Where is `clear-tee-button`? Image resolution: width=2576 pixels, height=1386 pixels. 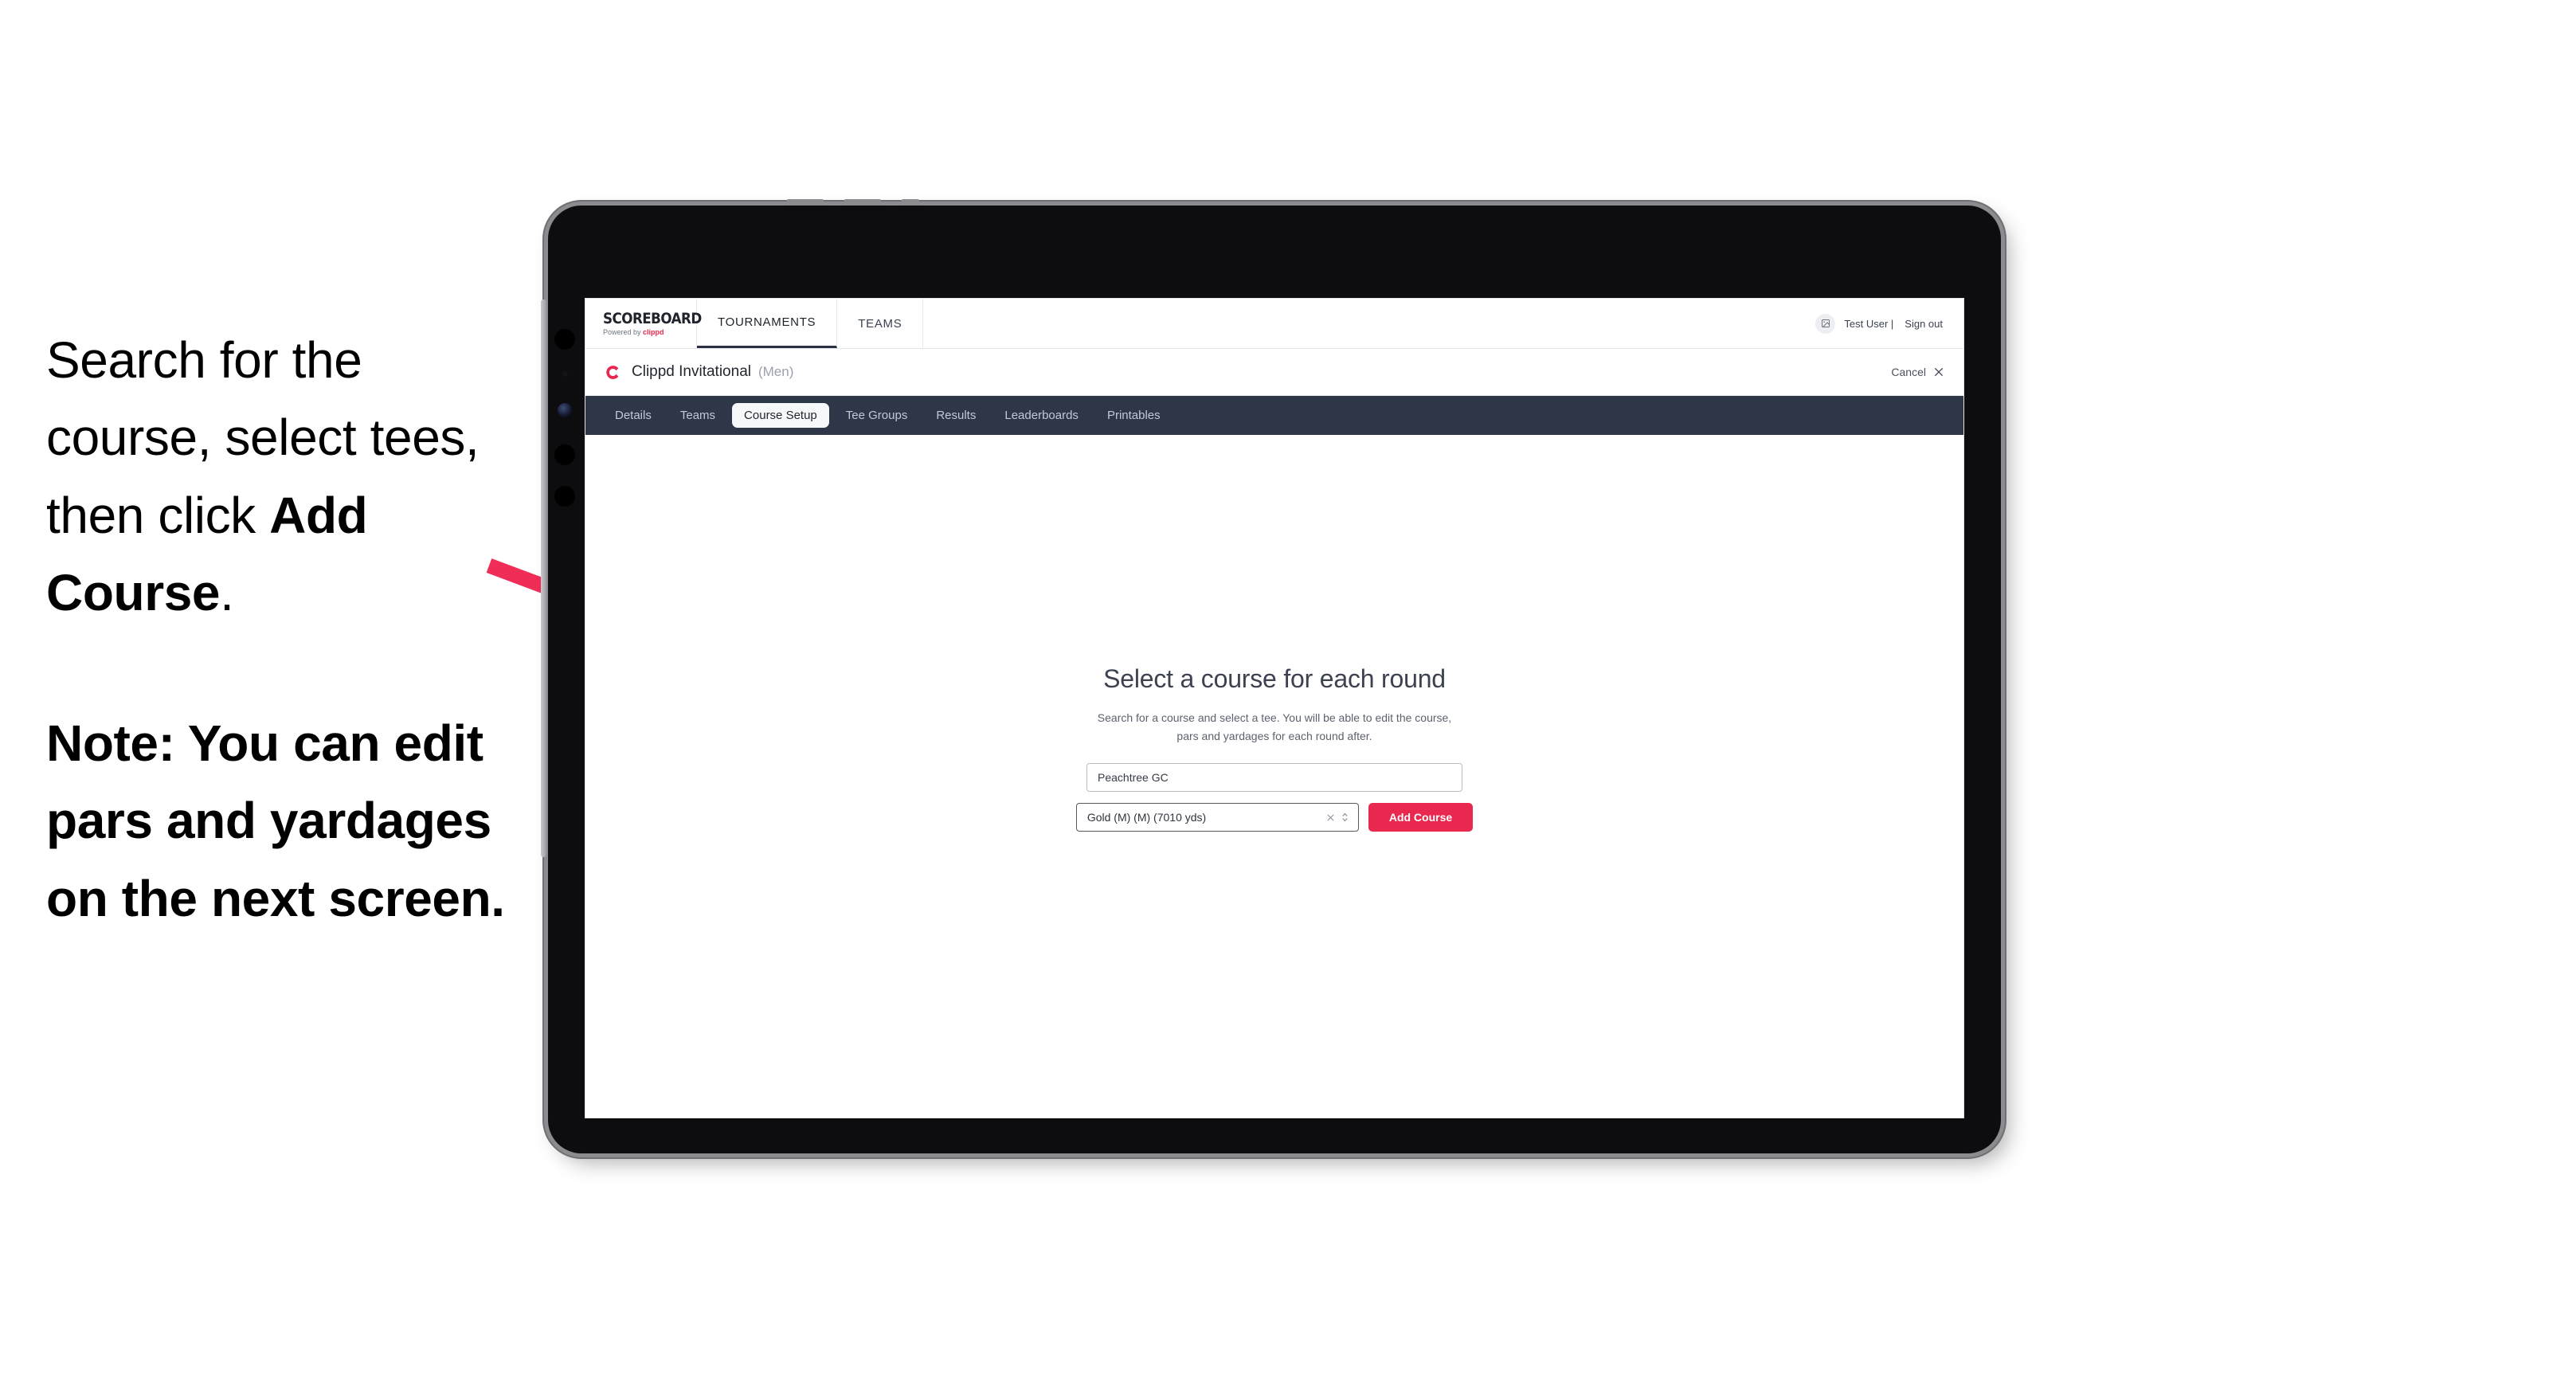
clear-tee-button is located at coordinates (1330, 817).